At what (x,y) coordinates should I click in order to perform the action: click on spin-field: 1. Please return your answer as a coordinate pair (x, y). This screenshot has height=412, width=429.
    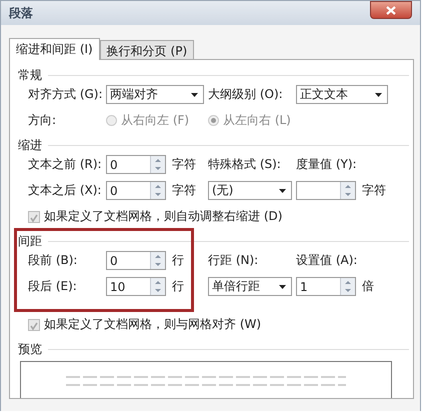
    Looking at the image, I should click on (326, 286).